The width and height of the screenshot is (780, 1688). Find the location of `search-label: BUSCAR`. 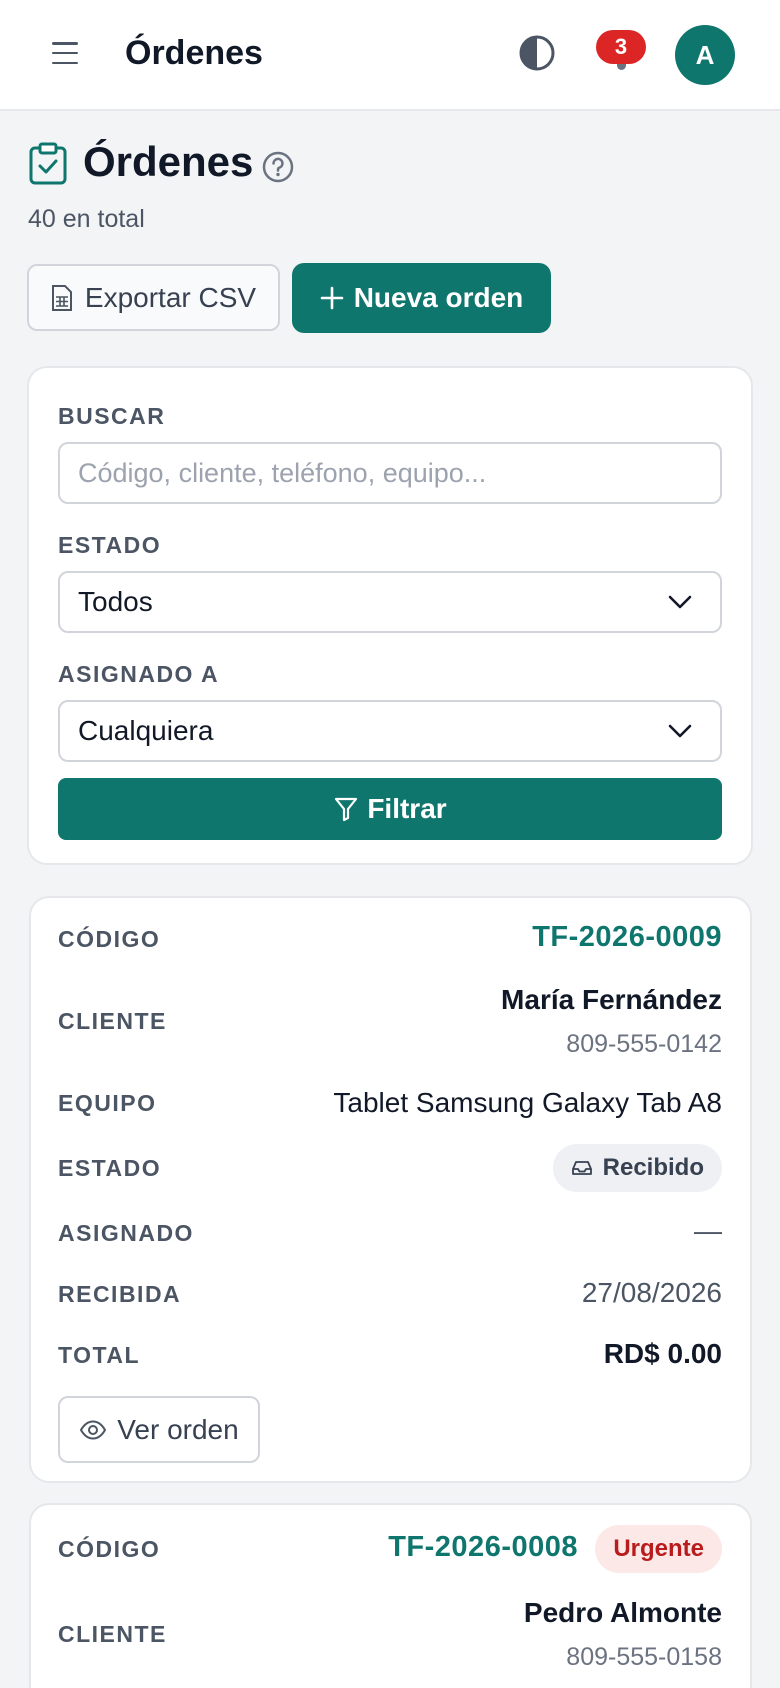

search-label: BUSCAR is located at coordinates (112, 416).